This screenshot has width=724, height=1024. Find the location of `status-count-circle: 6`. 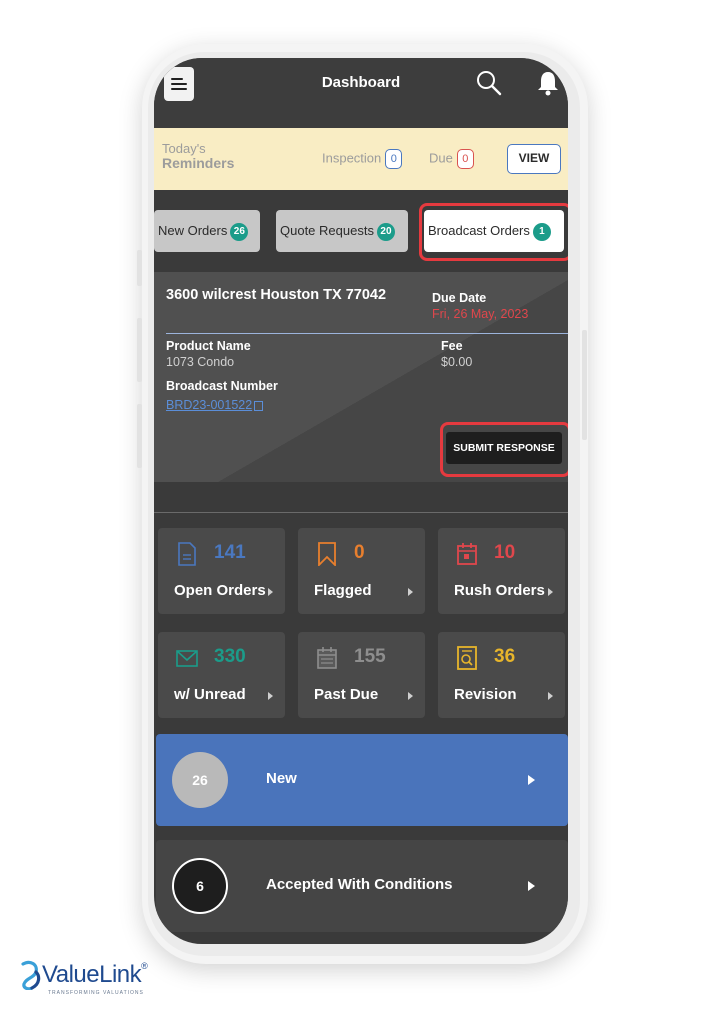

status-count-circle: 6 is located at coordinates (200, 886).